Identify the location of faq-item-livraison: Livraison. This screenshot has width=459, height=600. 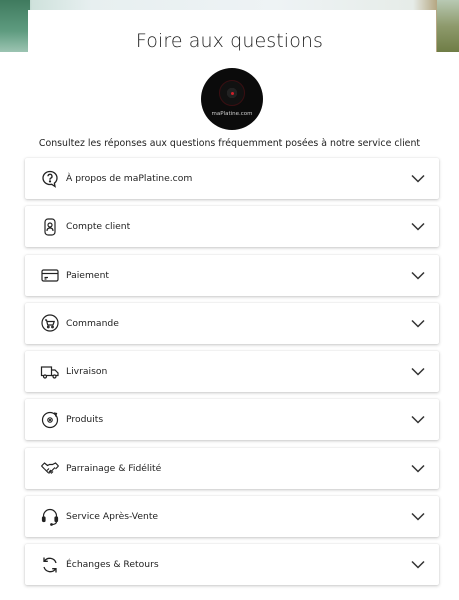
(232, 372).